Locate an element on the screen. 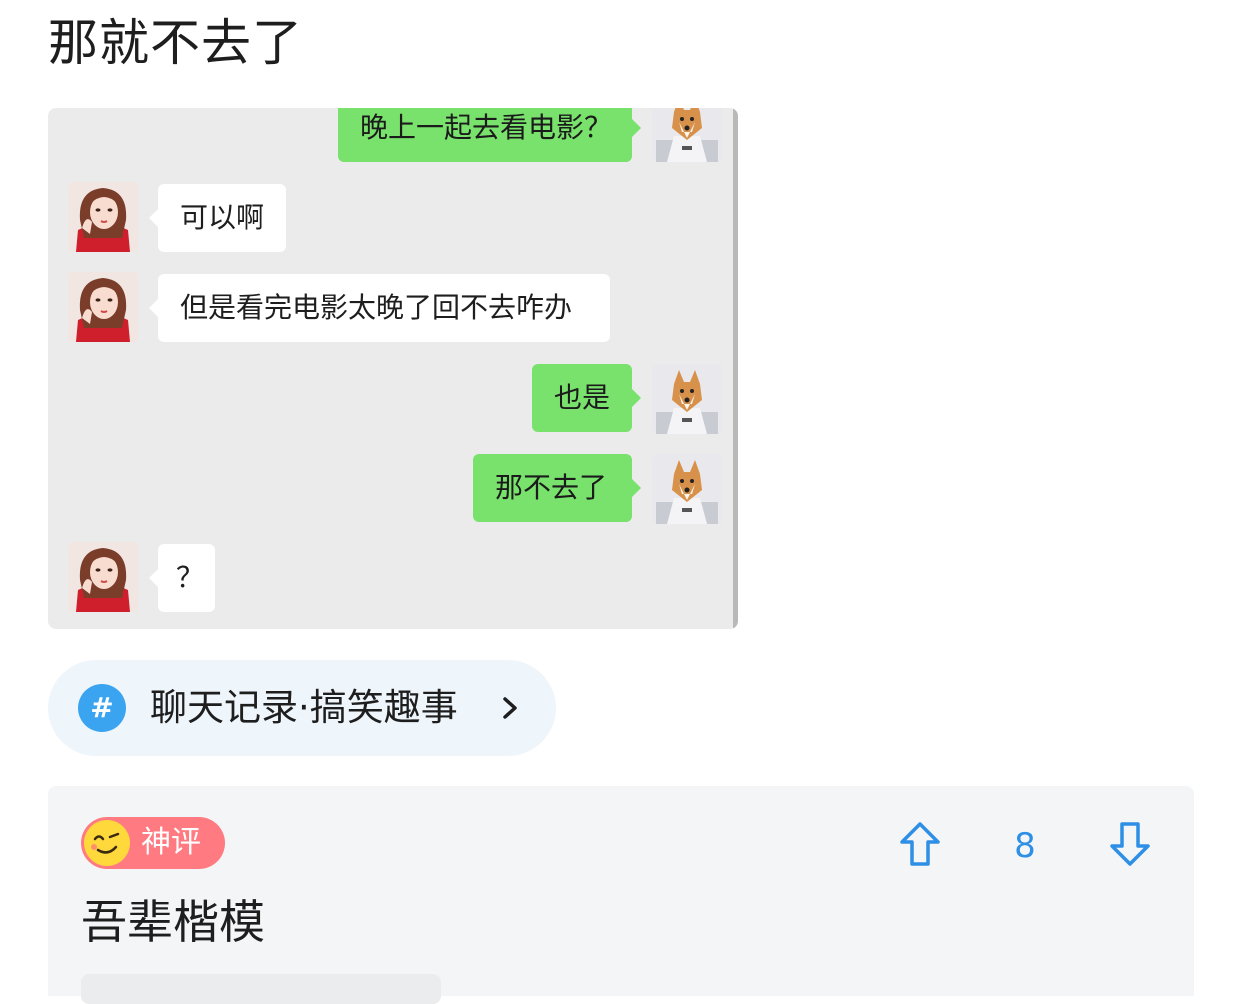  badge-label: 神评 is located at coordinates (171, 842).